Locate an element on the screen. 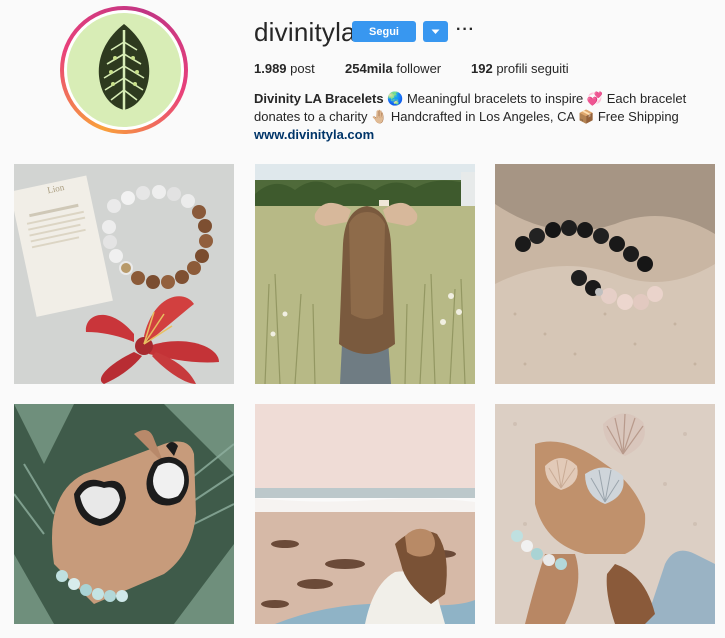 The height and width of the screenshot is (638, 725). follow-button: Segui is located at coordinates (384, 31).